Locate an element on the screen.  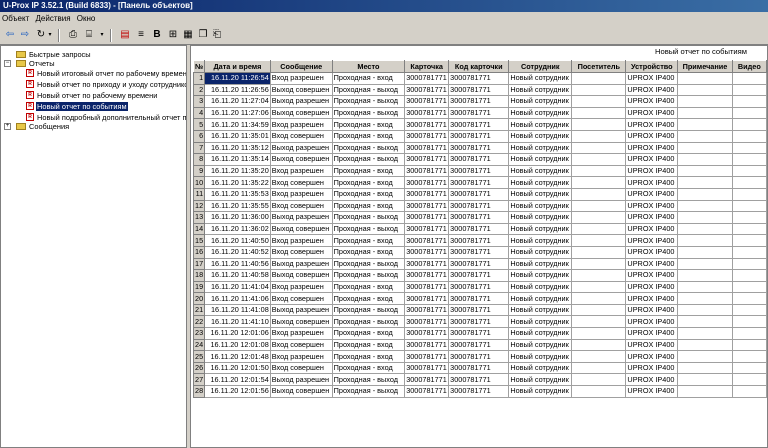
cell-datetime: 16.11.20 11:41:10 is located at coordinates (237, 322).